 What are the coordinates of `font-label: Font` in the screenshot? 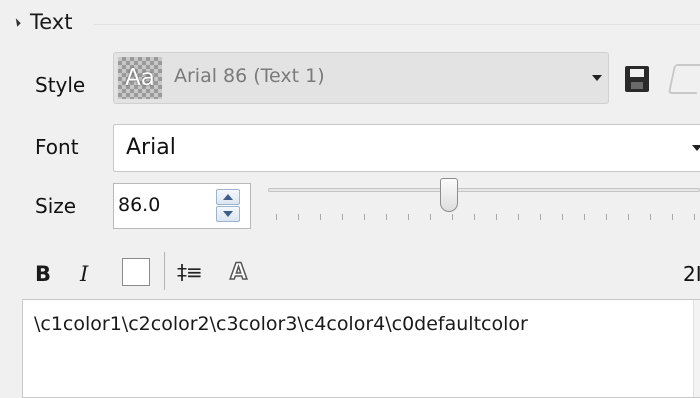 It's located at (57, 147).